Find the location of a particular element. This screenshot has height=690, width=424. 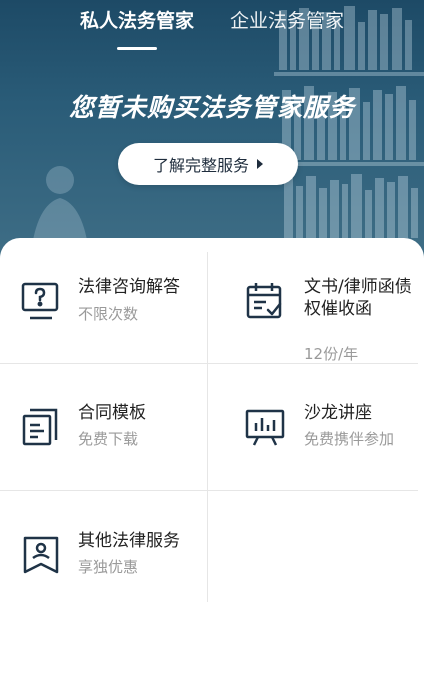

service-title: 其他法律服务 is located at coordinates (129, 541).